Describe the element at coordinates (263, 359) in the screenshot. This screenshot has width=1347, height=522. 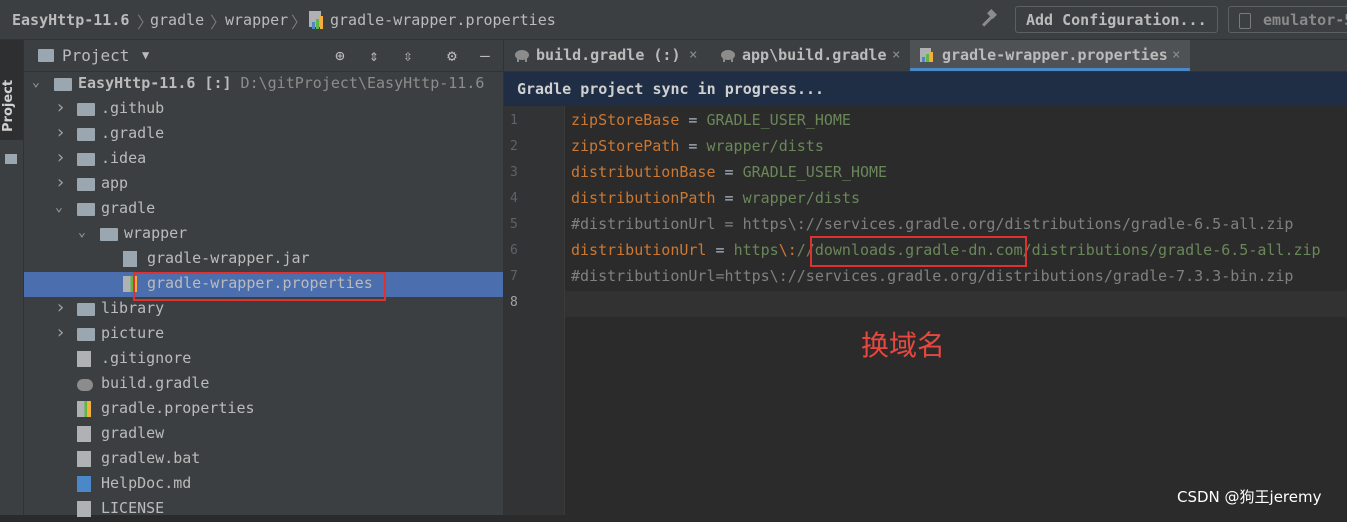
I see `tree-item: .gitignore` at that location.